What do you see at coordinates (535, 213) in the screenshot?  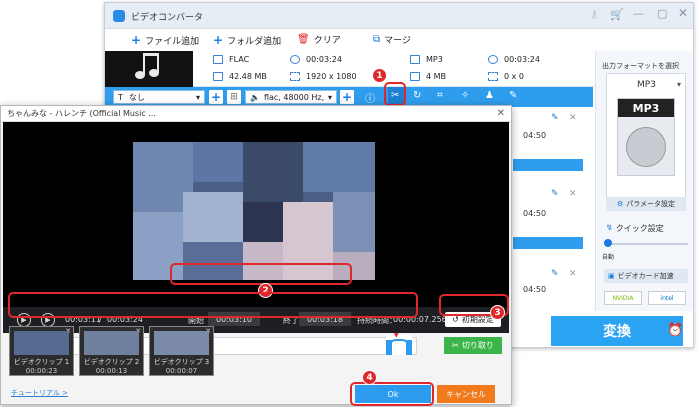 I see `list-duration: 04:50` at bounding box center [535, 213].